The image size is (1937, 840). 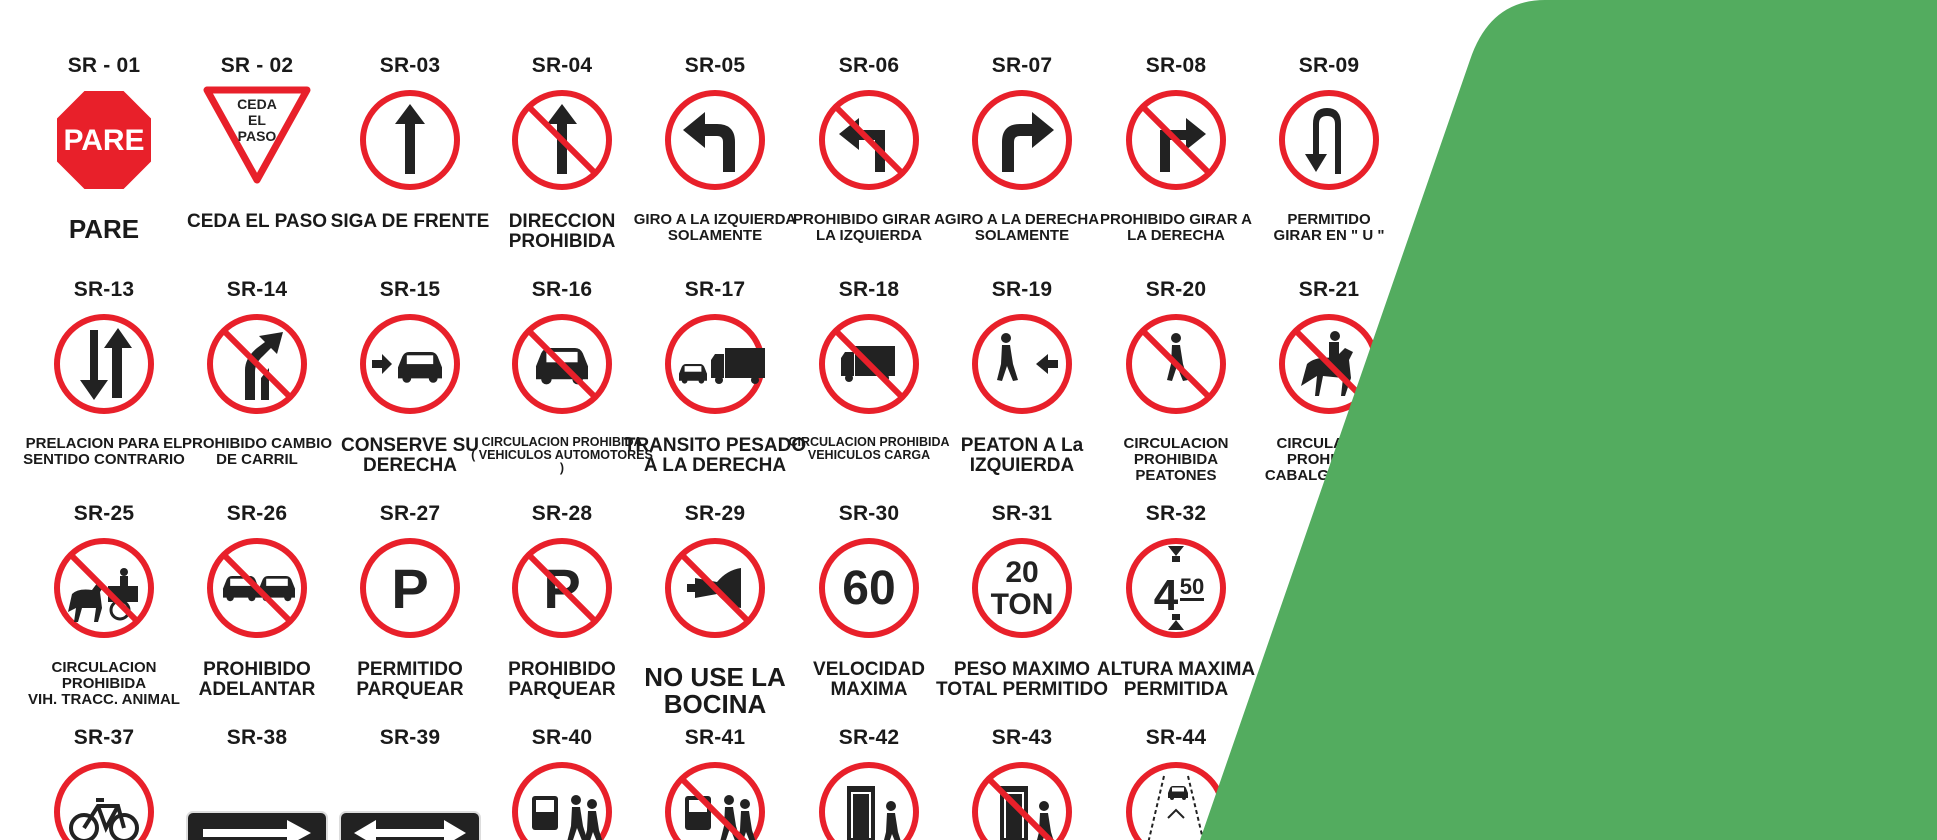 What do you see at coordinates (1176, 513) in the screenshot?
I see `sign-code: SR-32` at bounding box center [1176, 513].